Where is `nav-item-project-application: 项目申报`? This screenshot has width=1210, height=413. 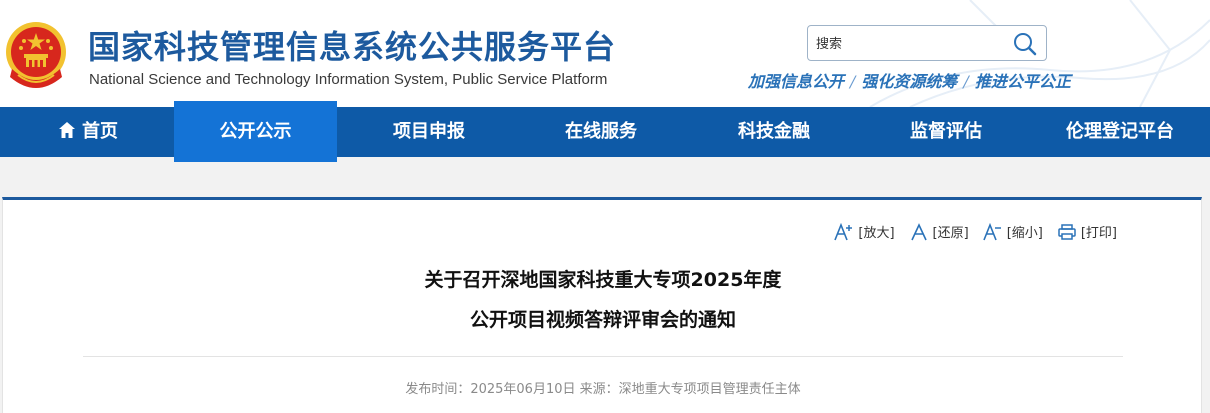 nav-item-project-application: 项目申报 is located at coordinates (429, 132).